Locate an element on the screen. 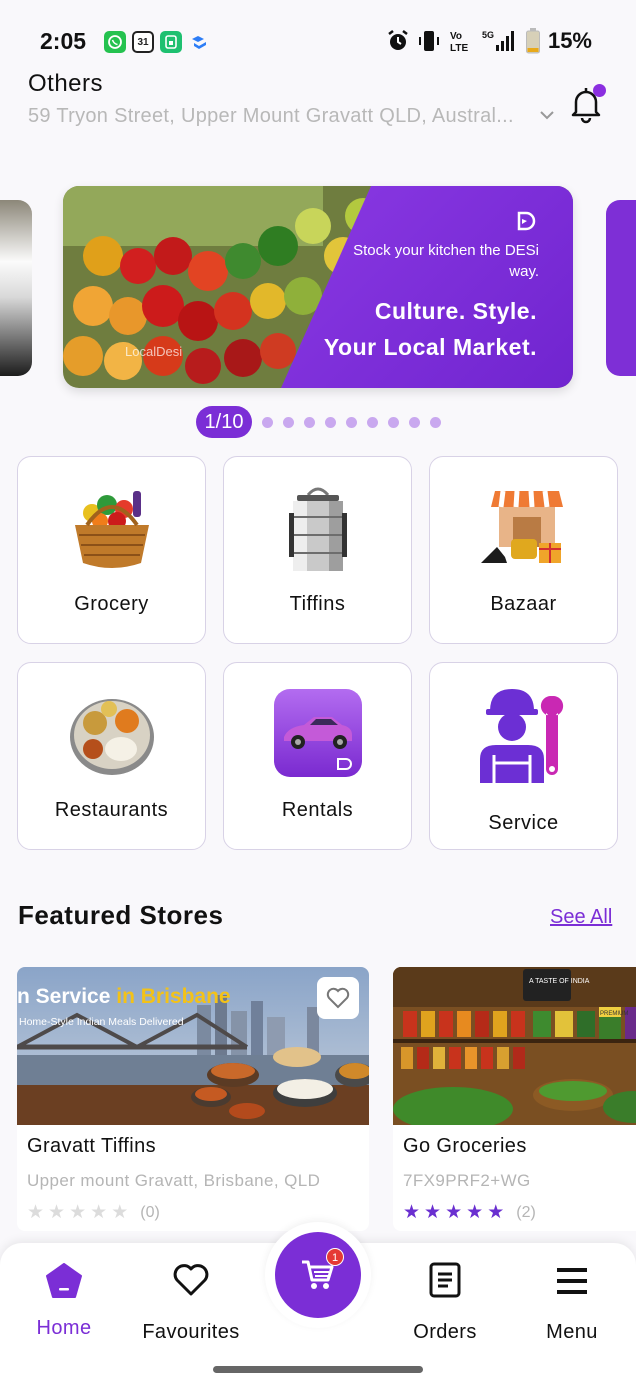 This screenshot has height=1386, width=636. svg-text: 5G is located at coordinates (488, 35).